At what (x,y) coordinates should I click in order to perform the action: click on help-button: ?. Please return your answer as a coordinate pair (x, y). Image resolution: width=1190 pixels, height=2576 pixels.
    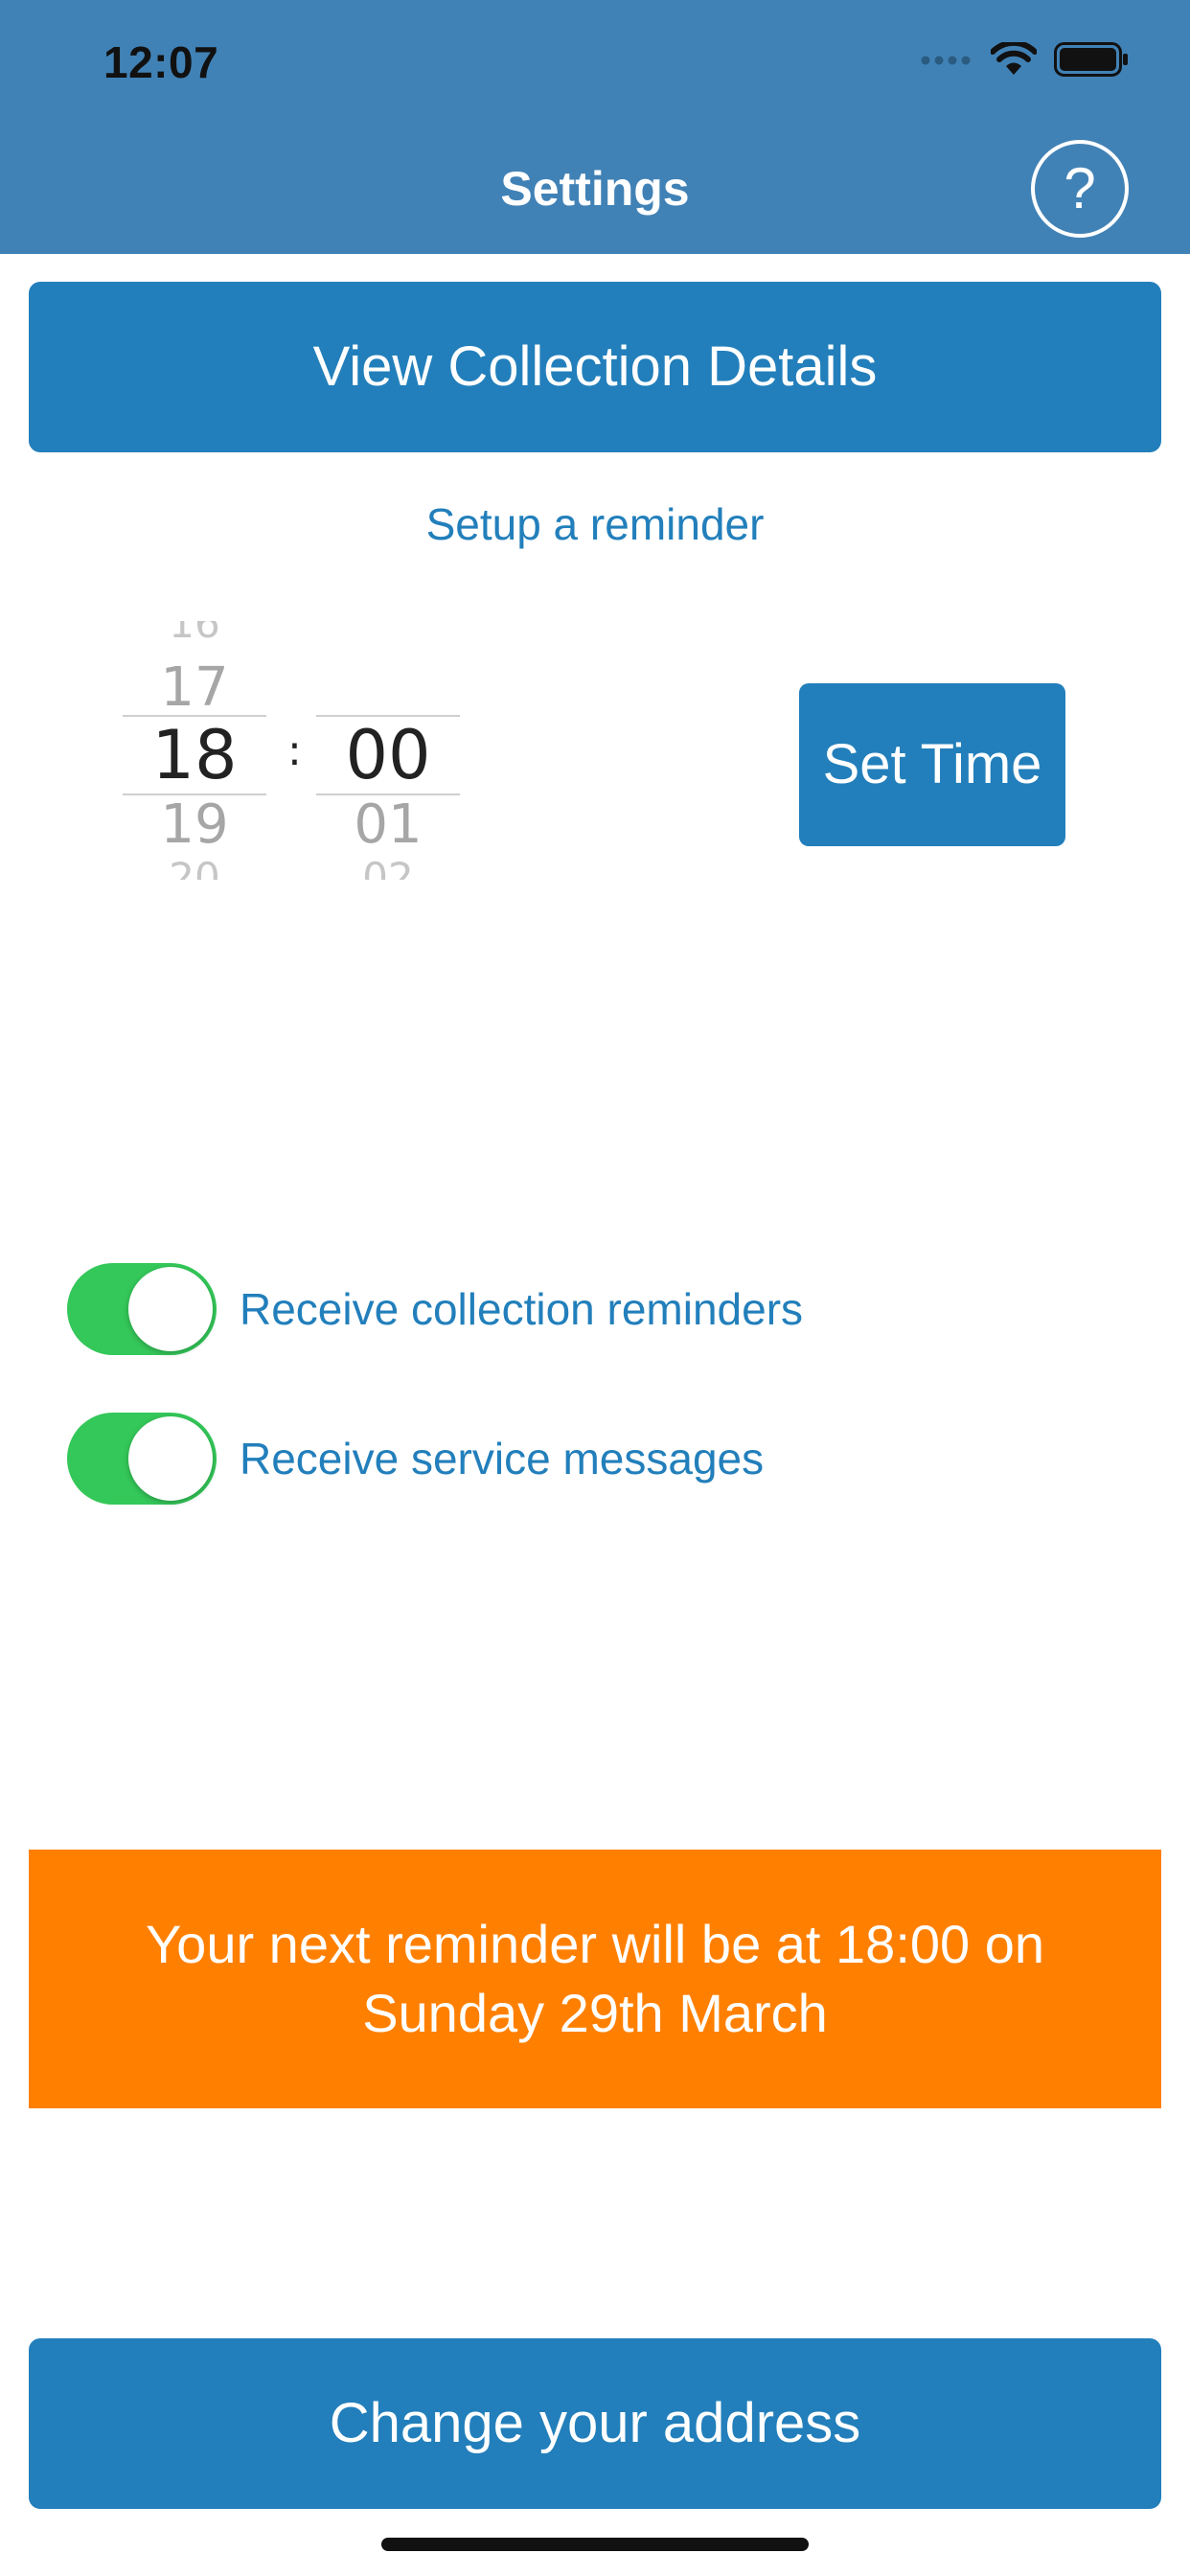
    Looking at the image, I should click on (1080, 189).